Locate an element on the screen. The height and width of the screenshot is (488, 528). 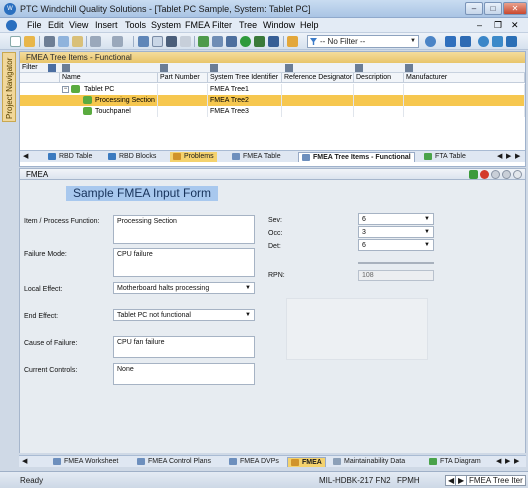
menu-fmea: FMEA is located at coordinates (197, 25).